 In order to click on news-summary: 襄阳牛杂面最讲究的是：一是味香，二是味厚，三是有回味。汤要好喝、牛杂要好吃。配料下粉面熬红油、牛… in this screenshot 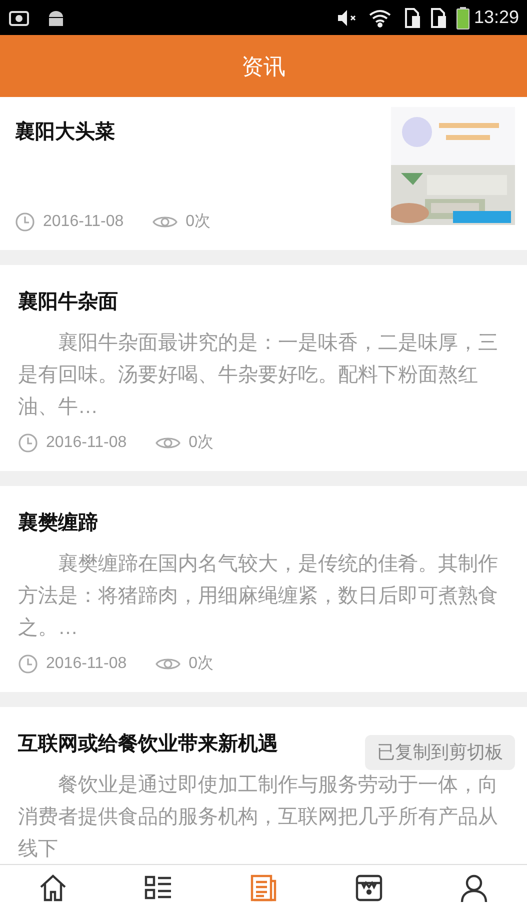, I will do `click(258, 375)`.